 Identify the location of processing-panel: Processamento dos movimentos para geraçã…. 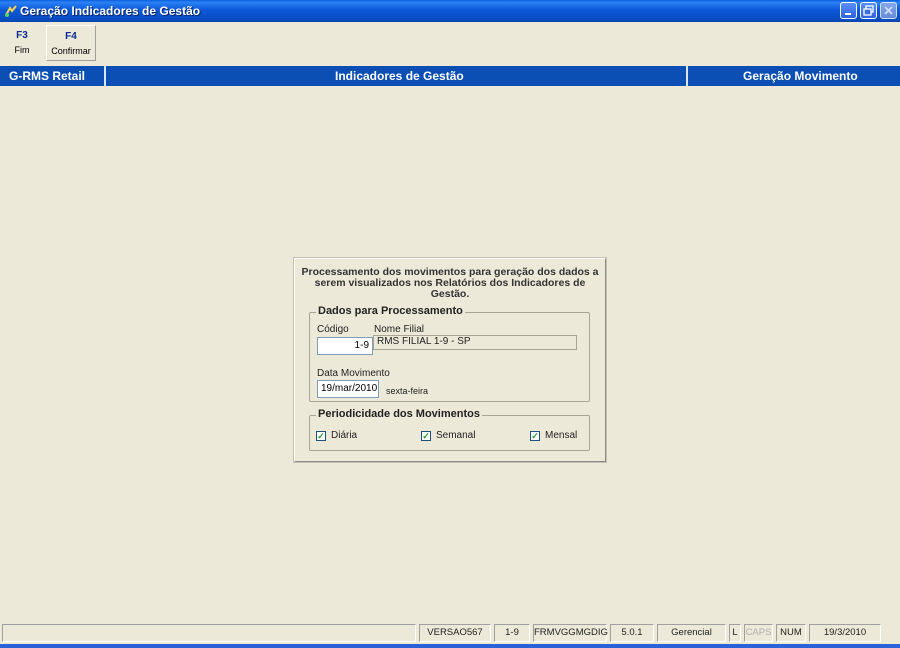
(450, 360).